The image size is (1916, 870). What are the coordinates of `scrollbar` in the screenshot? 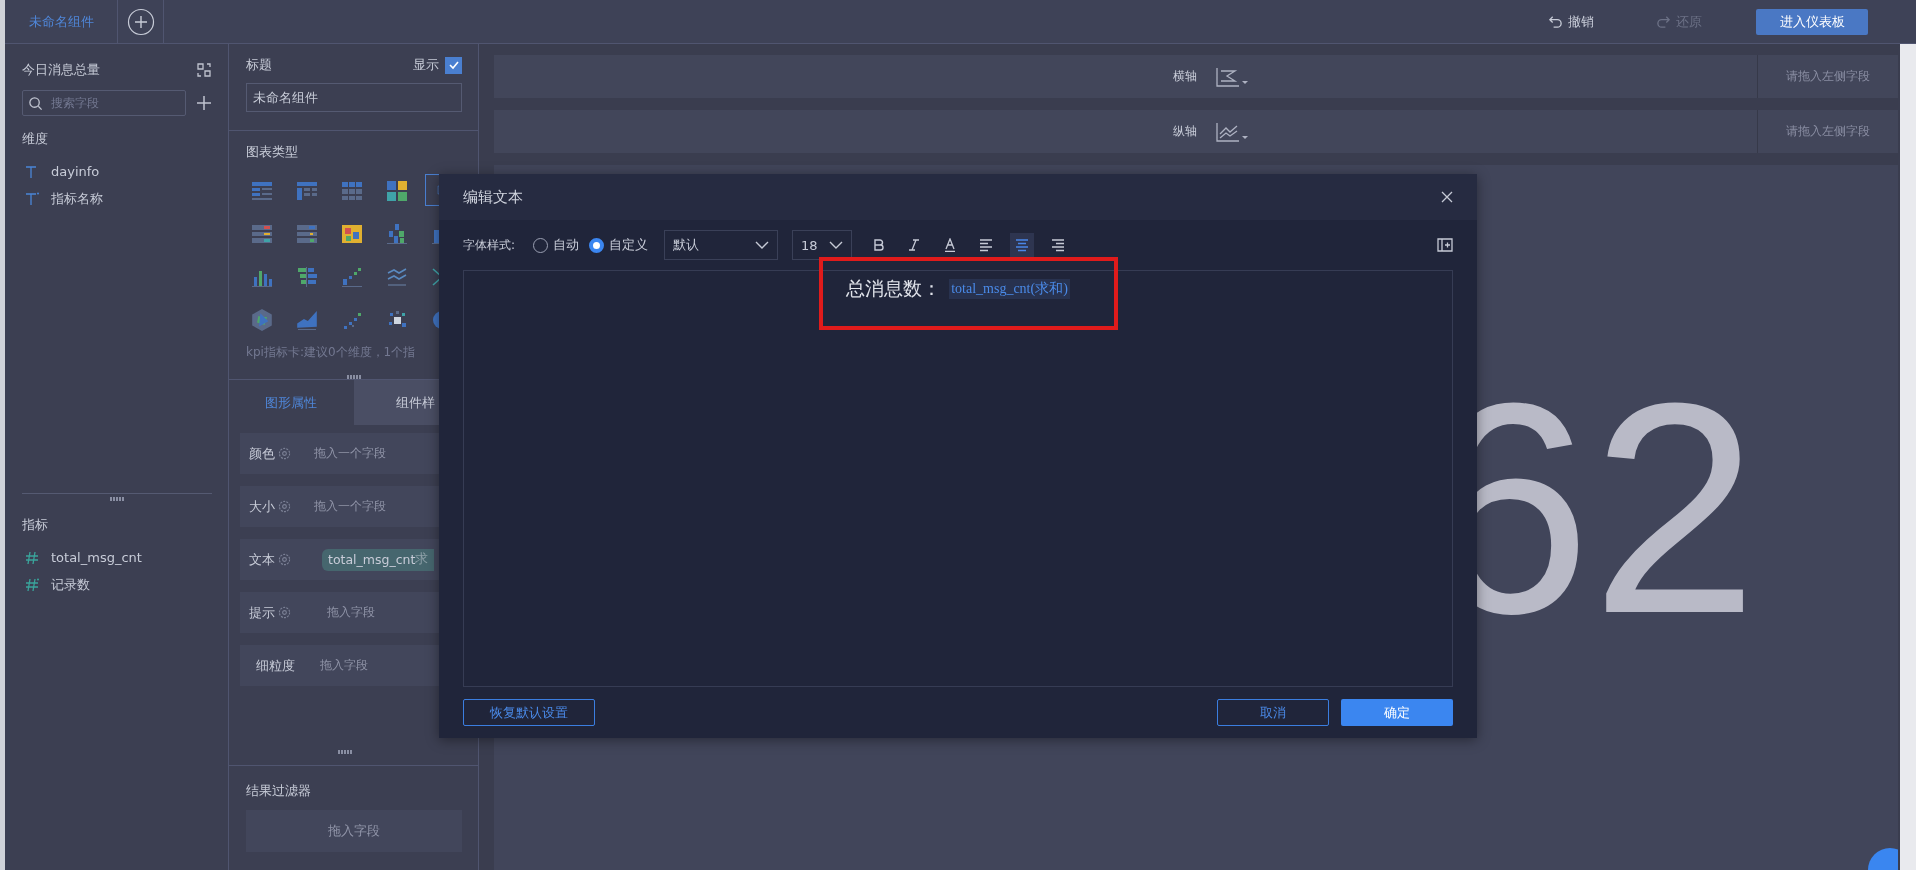 It's located at (1908, 457).